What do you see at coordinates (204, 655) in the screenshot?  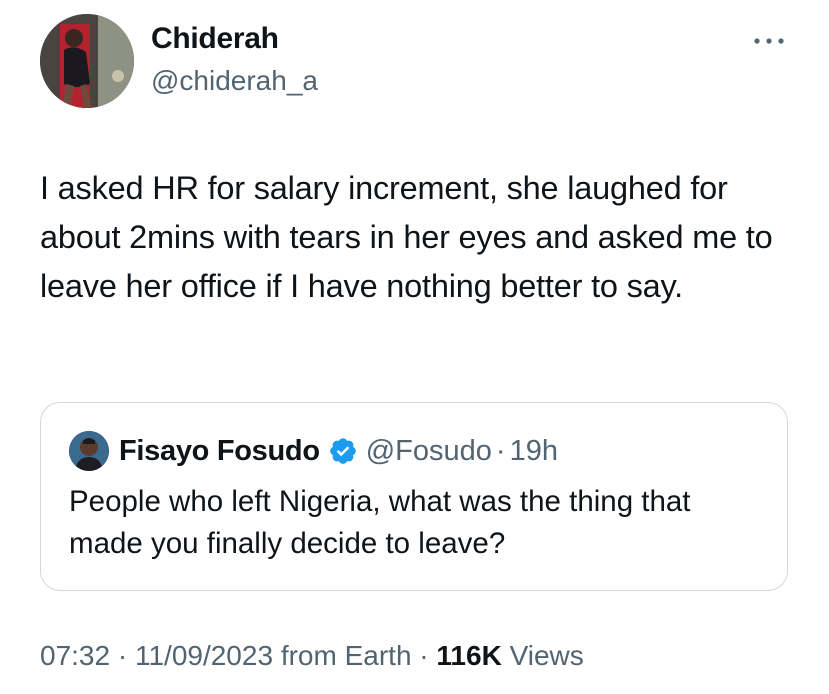 I see `tweet-date: 11/09/2023` at bounding box center [204, 655].